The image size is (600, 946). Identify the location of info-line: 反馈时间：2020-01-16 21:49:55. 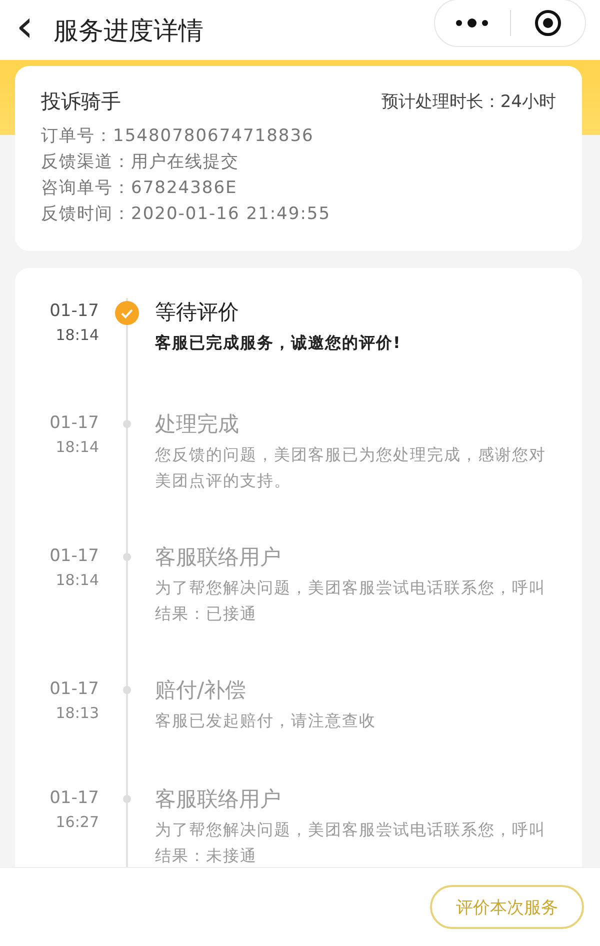
(186, 214).